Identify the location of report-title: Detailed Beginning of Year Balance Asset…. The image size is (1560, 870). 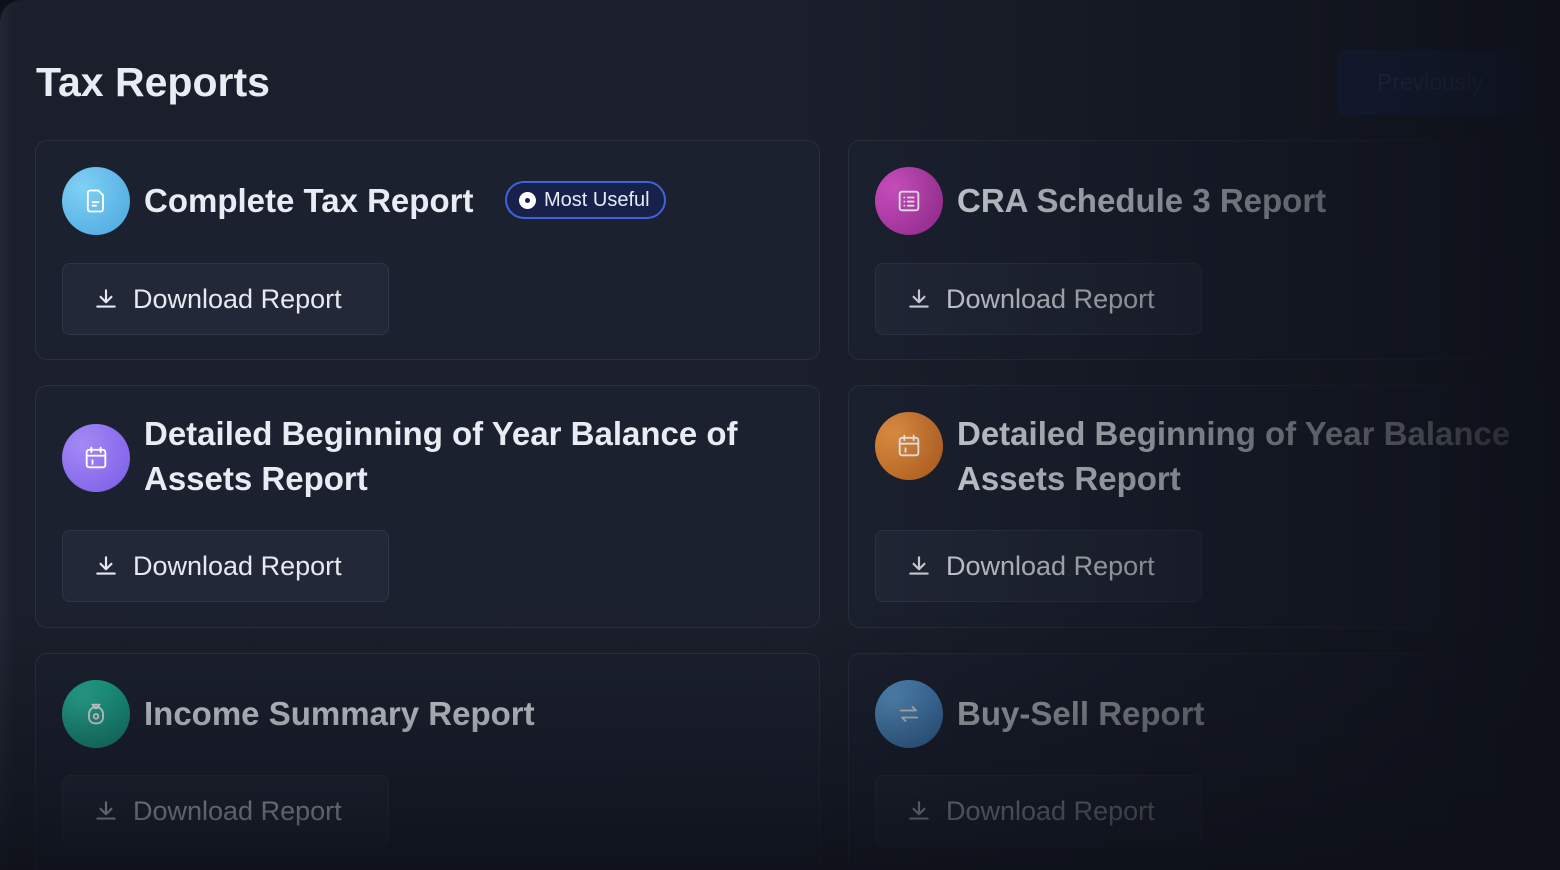
(1233, 456).